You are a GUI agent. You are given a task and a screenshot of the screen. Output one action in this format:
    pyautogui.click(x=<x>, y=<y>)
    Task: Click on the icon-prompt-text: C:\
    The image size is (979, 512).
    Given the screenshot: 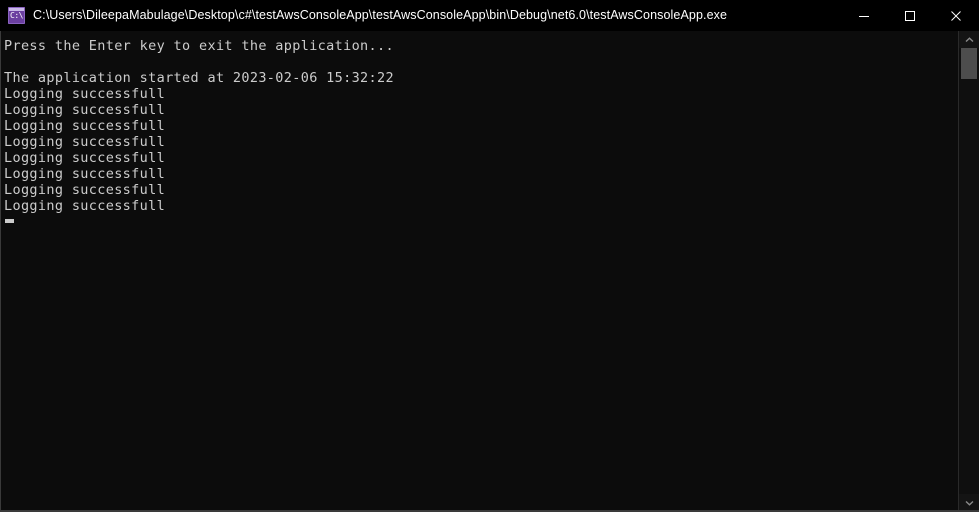 What is the action you would take?
    pyautogui.click(x=16, y=15)
    